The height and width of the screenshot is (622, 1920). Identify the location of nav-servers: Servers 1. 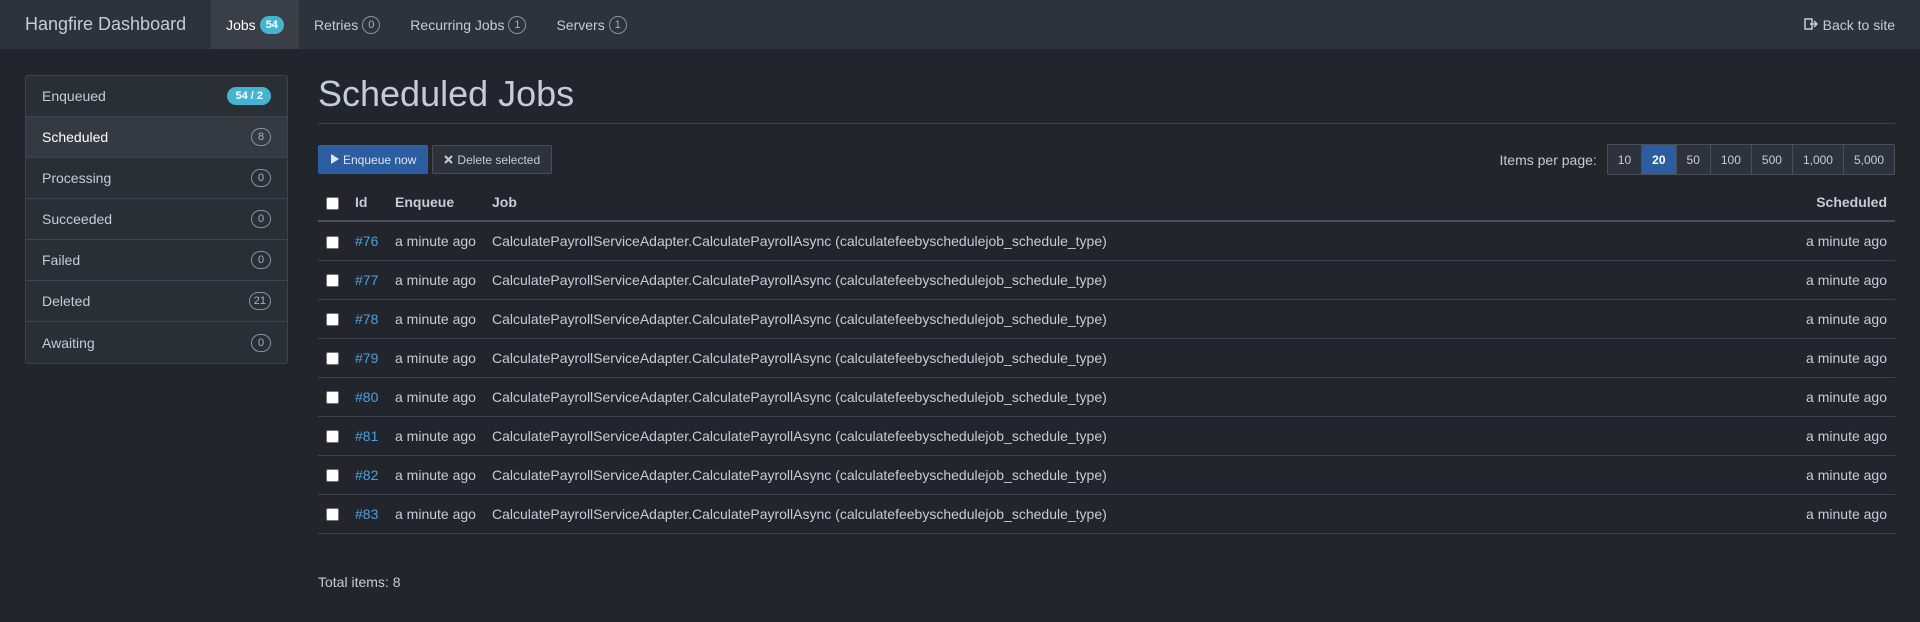
(591, 24).